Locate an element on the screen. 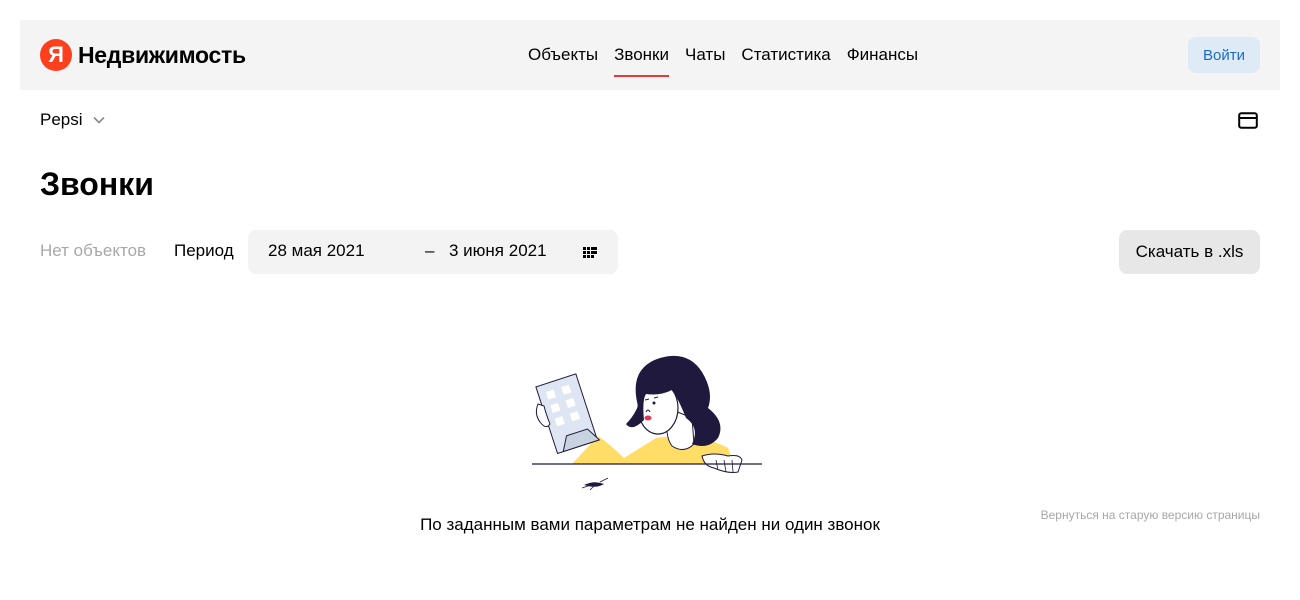 The width and height of the screenshot is (1300, 600). nav-item-chats: Чаты is located at coordinates (705, 55).